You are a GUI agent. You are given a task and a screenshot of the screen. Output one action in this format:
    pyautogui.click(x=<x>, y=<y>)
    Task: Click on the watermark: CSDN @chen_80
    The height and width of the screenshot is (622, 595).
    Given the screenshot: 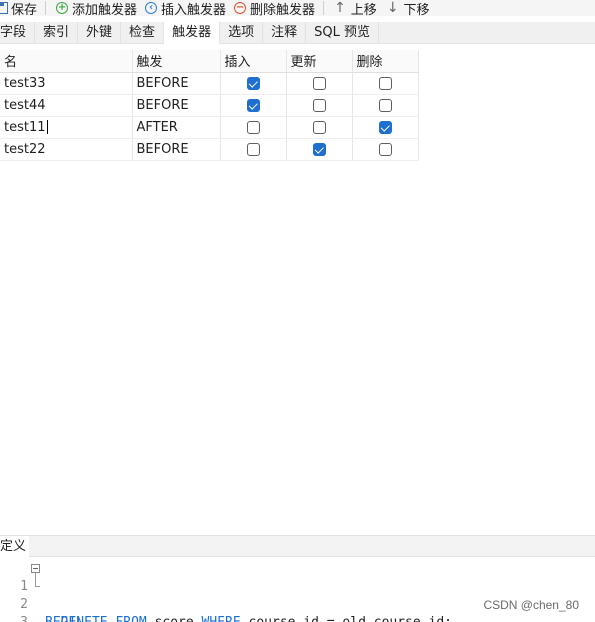 What is the action you would take?
    pyautogui.click(x=531, y=605)
    